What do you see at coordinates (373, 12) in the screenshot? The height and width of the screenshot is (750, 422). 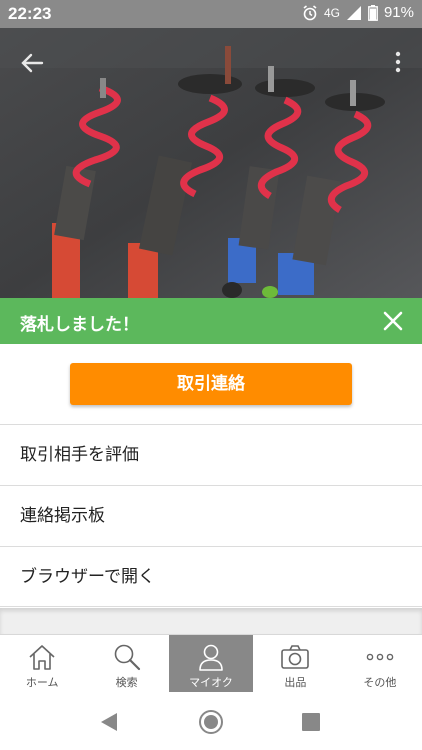 I see `battery-icon` at bounding box center [373, 12].